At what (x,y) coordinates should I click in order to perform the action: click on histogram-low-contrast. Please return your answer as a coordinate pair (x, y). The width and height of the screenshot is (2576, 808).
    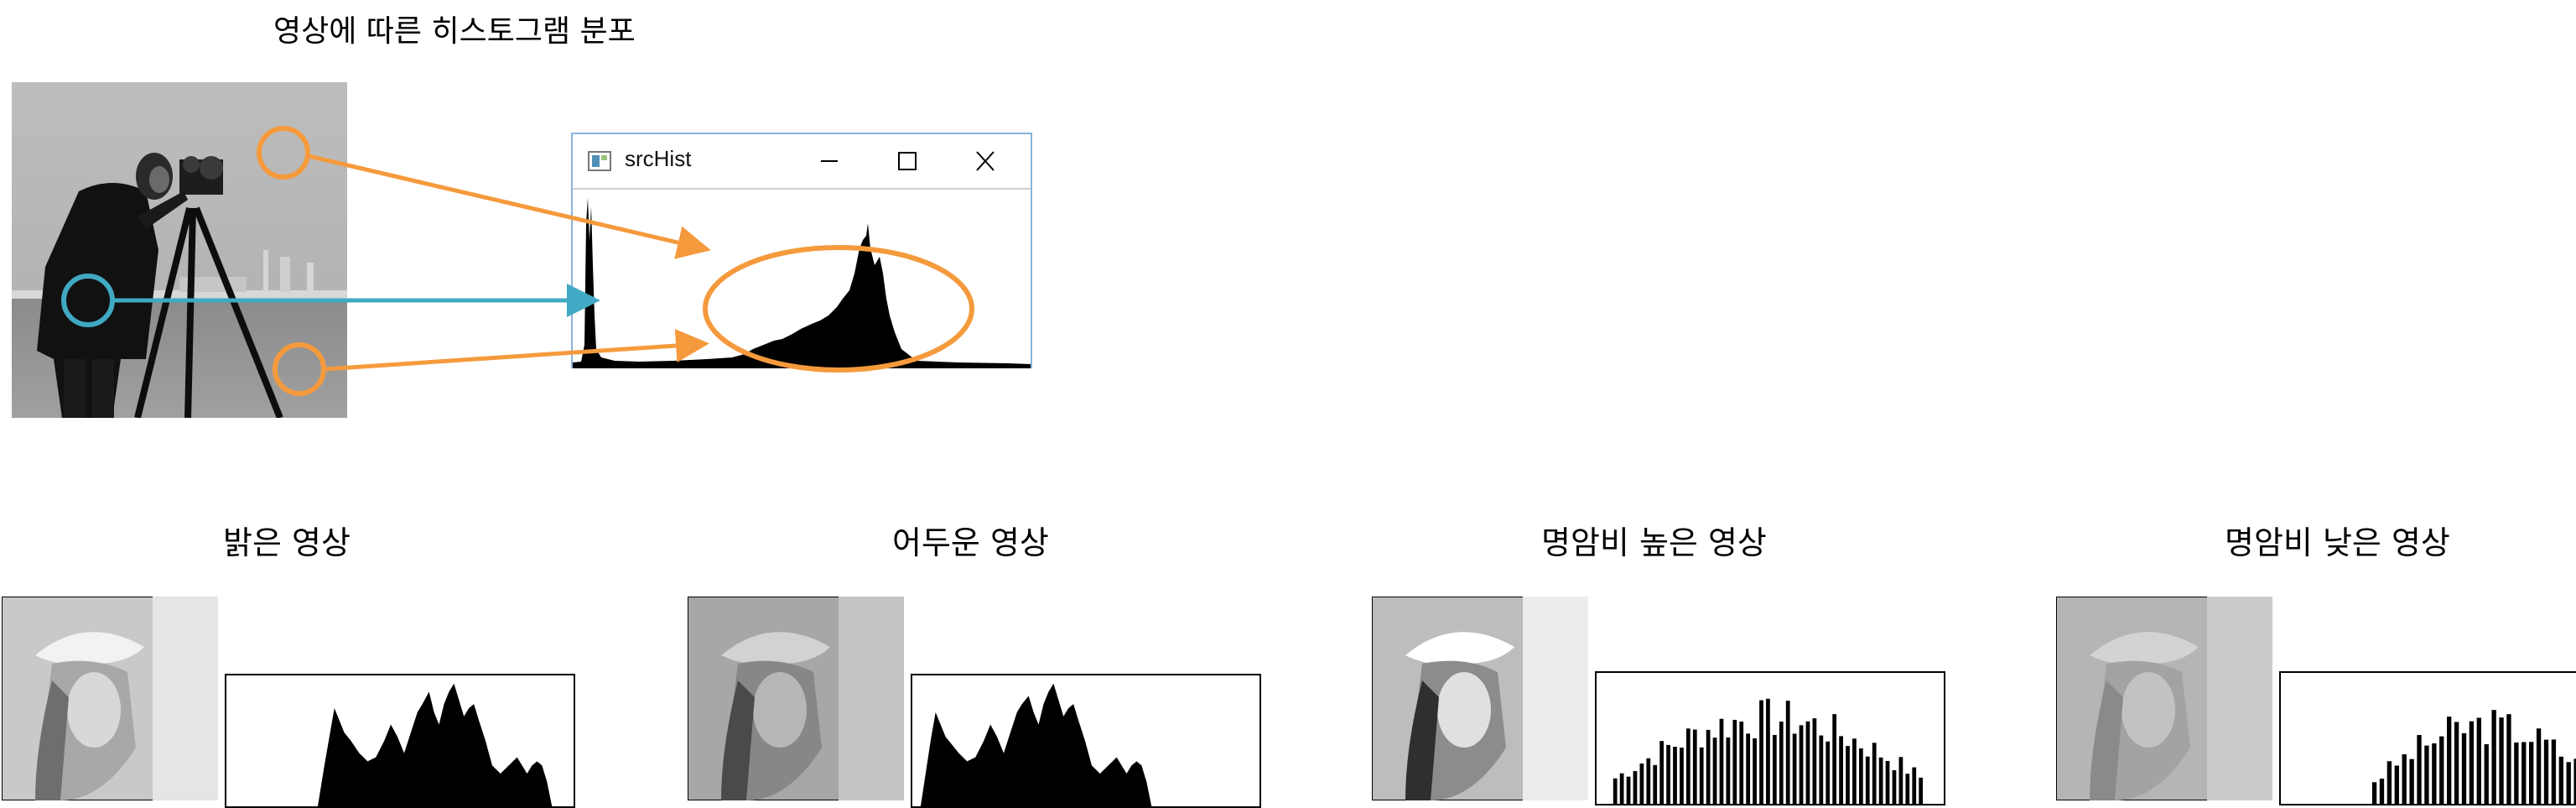
    Looking at the image, I should click on (2427, 738).